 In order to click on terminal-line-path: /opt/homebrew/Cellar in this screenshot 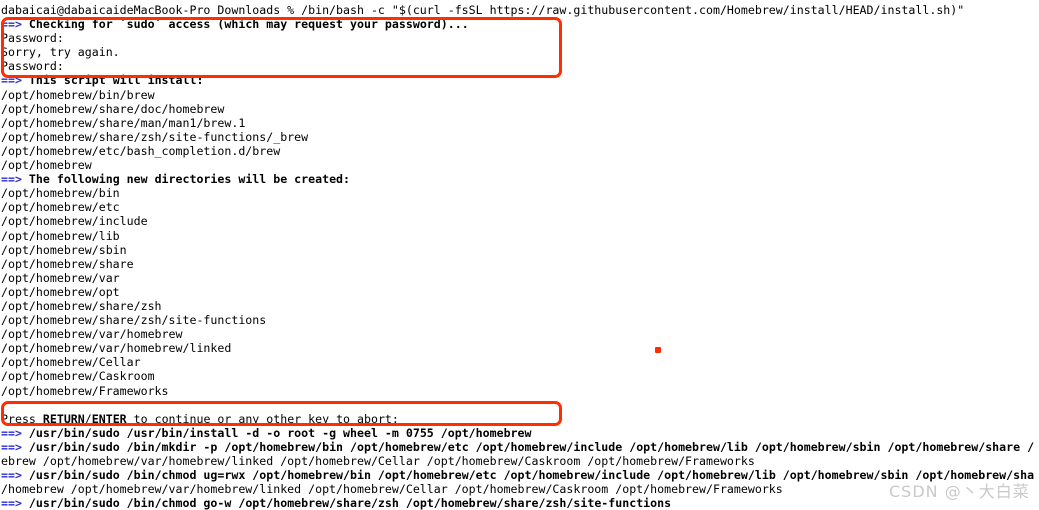, I will do `click(520, 362)`.